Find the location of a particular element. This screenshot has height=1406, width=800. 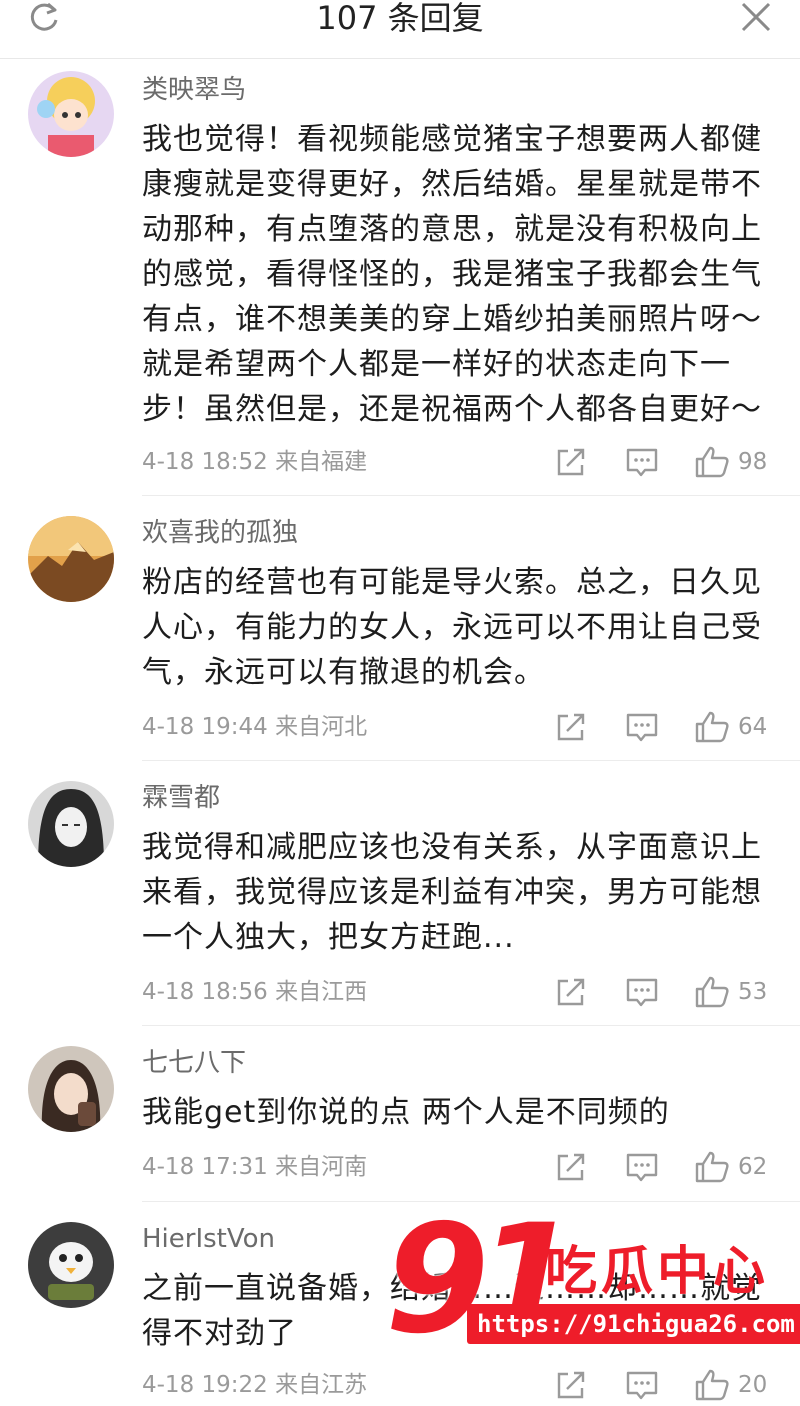

watermark: 91 吃瓜中心 https://91chigua26.com is located at coordinates (592, 1296).